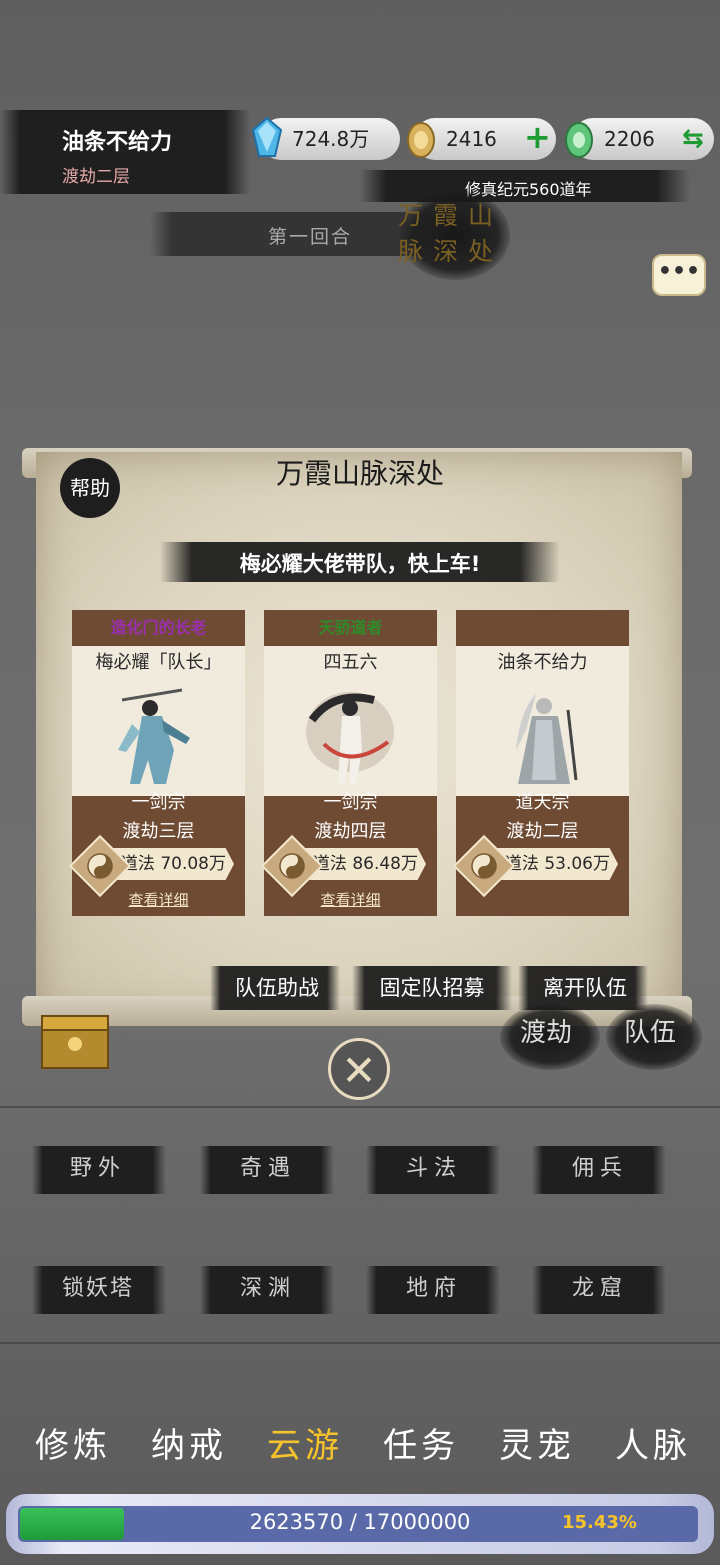 The image size is (720, 1565). I want to click on member-card: 造化门的长老 梅必耀「队长」 一剑宗 渡劫三层 道法 70.08万 查看详细, so click(156, 763).